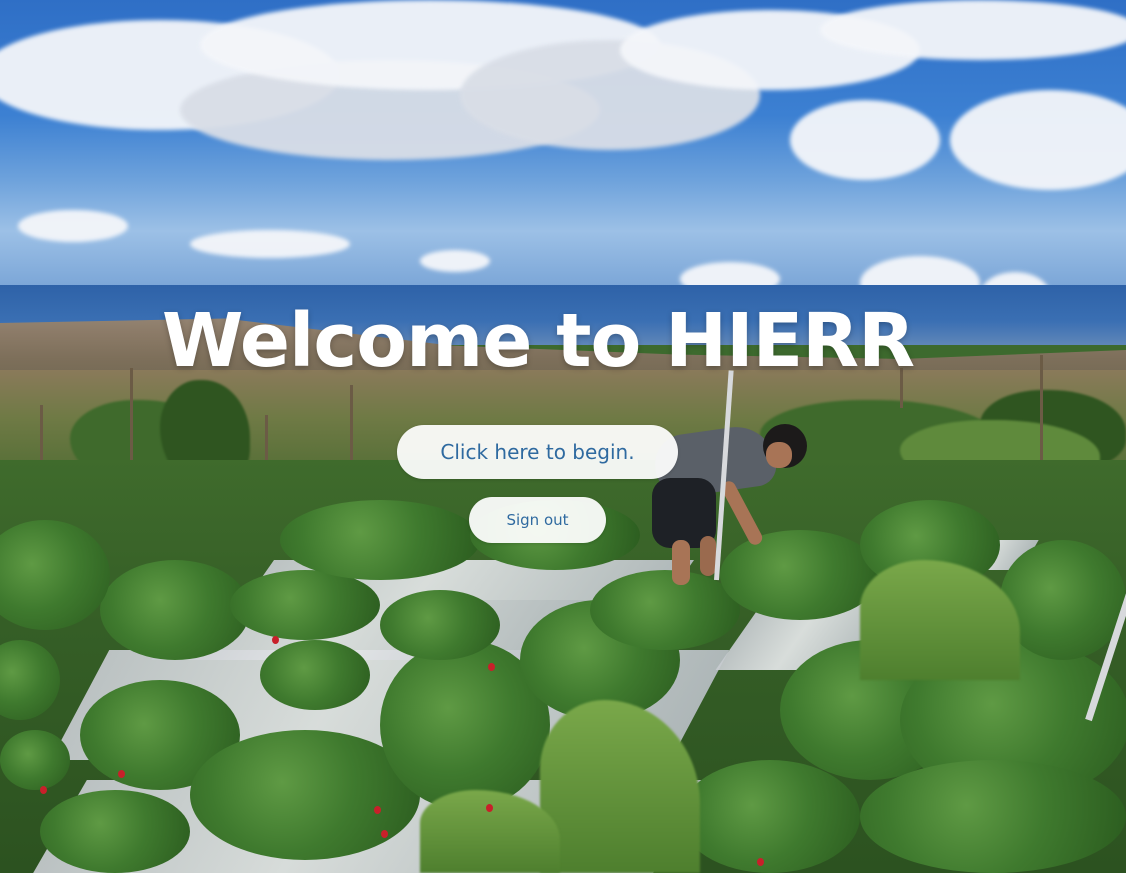 The width and height of the screenshot is (1126, 873). Describe the element at coordinates (538, 341) in the screenshot. I see `page-title: Welcome to HIERR` at that location.